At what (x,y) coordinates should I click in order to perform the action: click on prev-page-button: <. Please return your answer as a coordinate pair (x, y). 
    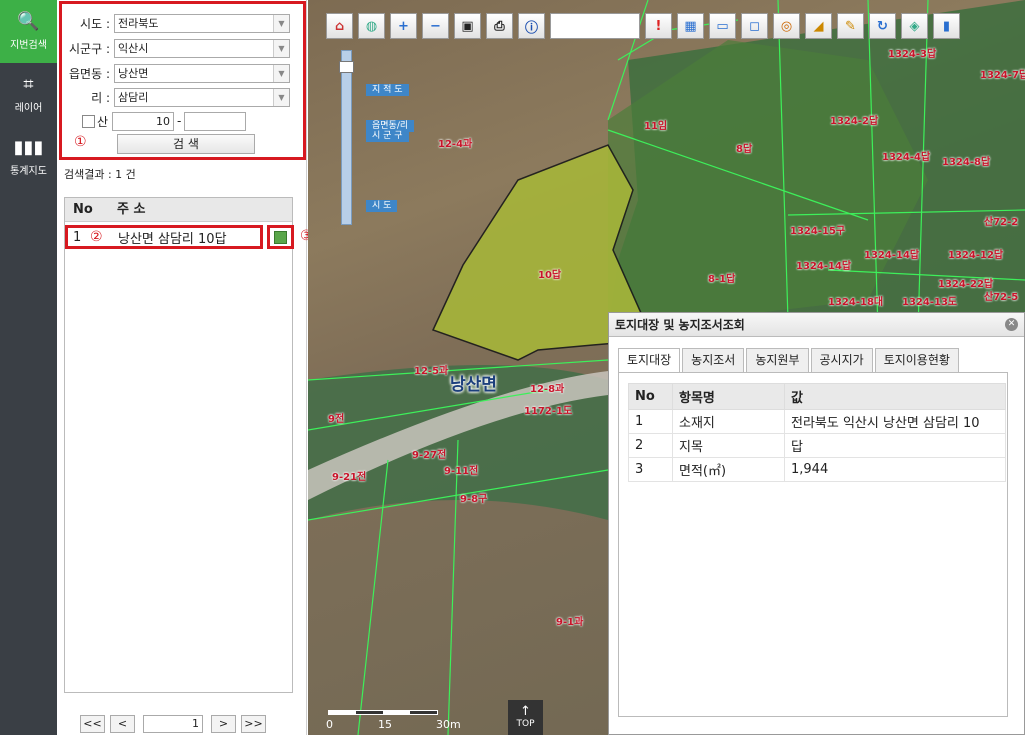
    Looking at the image, I should click on (122, 724).